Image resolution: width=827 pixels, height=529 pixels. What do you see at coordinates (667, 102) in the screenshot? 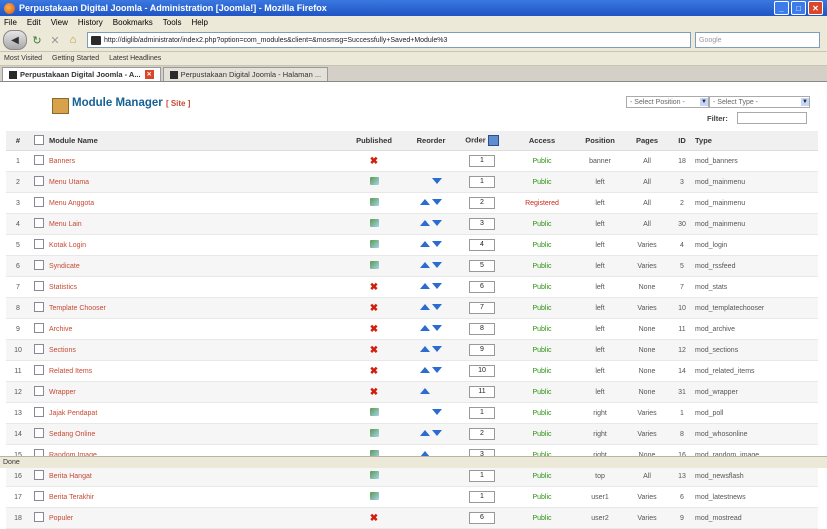
I see `select-position-dropdown: - Select Position - ▼` at bounding box center [667, 102].